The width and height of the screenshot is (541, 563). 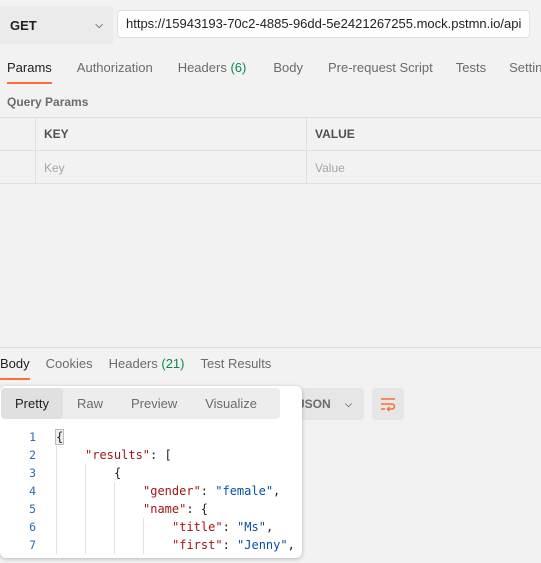 I want to click on code-token: "title", so click(x=197, y=527).